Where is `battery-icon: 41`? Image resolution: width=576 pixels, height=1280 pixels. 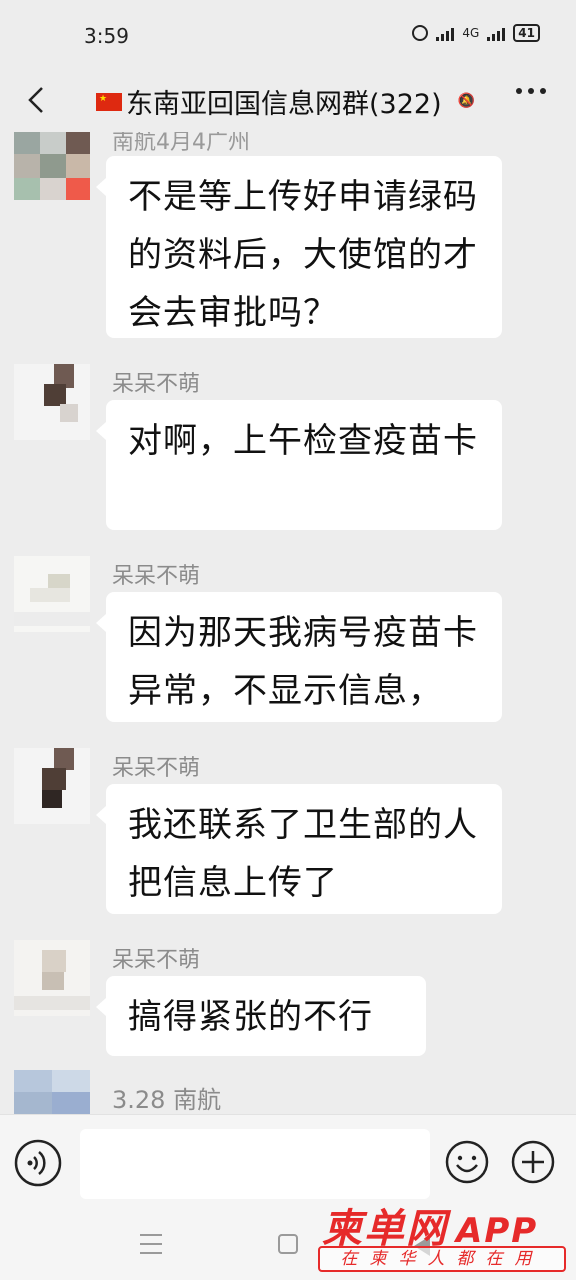
battery-icon: 41 is located at coordinates (526, 33).